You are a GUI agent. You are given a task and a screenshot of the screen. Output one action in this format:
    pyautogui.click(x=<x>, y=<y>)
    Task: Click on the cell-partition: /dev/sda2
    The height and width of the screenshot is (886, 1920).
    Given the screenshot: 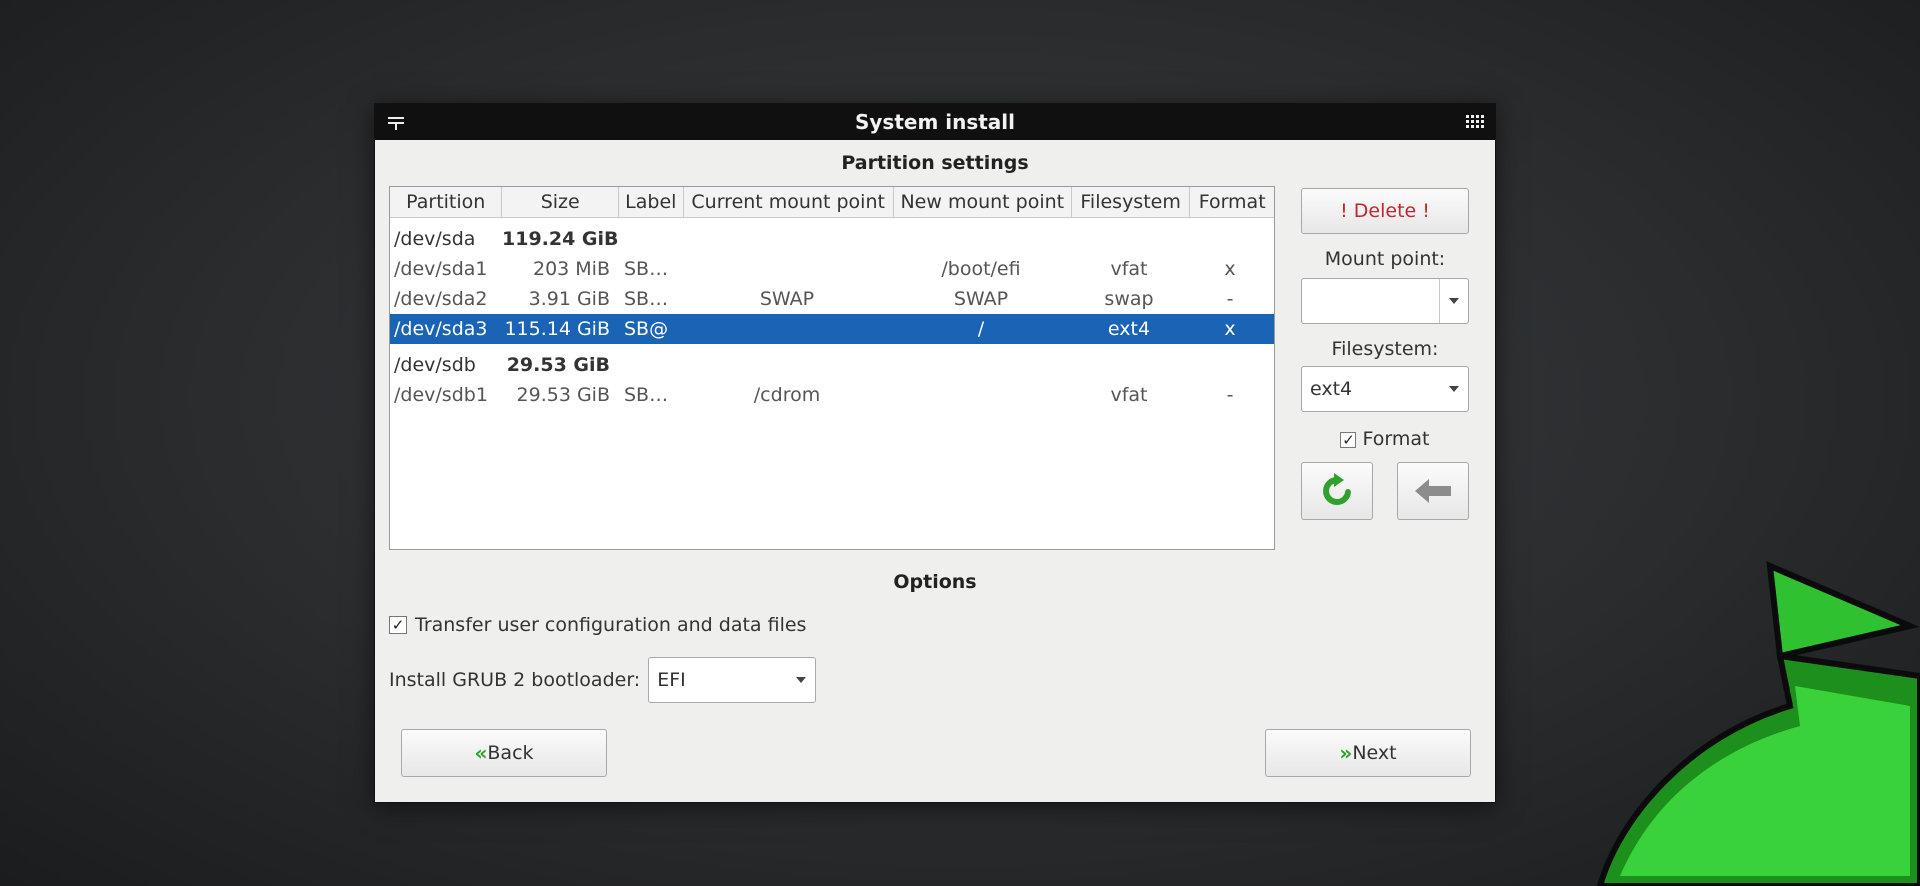 What is the action you would take?
    pyautogui.click(x=441, y=299)
    